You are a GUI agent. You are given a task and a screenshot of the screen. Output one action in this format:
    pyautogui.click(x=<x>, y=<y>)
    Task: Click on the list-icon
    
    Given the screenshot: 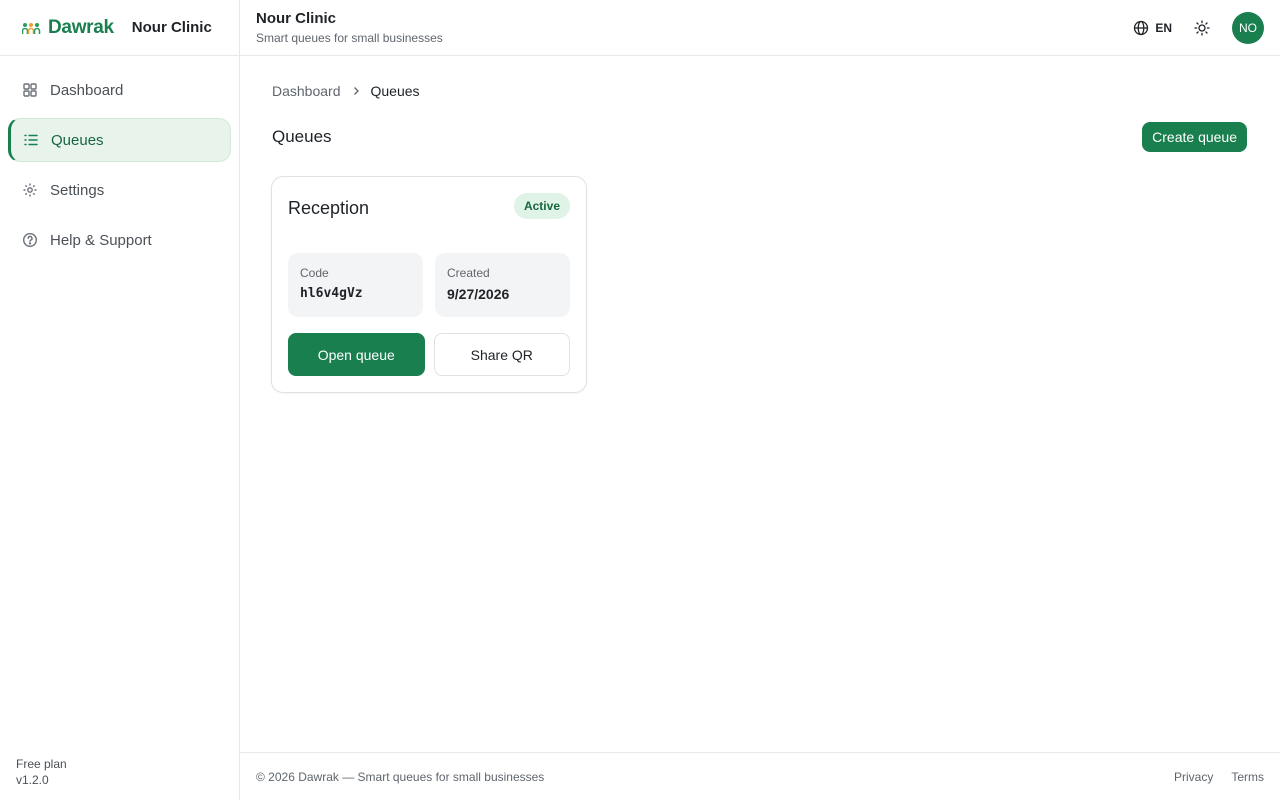 What is the action you would take?
    pyautogui.click(x=31, y=140)
    